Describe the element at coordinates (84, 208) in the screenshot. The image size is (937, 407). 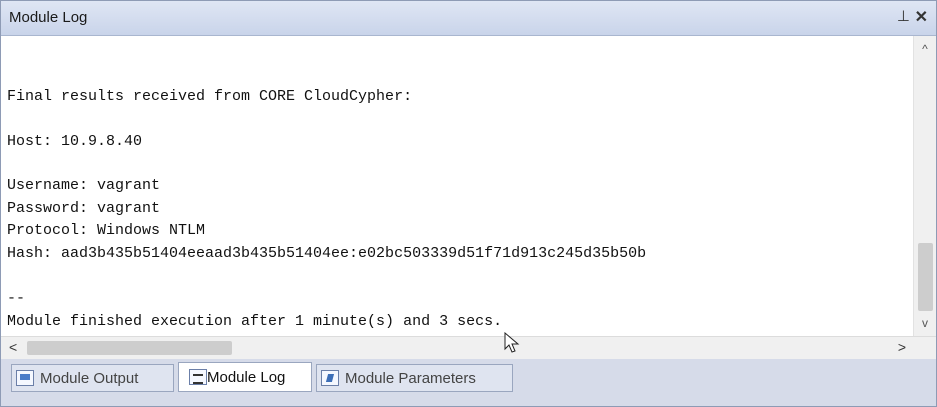
I see `log-line: Password: vagrant` at that location.